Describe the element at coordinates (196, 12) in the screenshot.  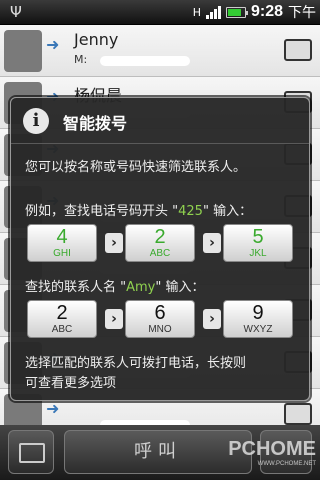
I see `hspa-icon: H` at that location.